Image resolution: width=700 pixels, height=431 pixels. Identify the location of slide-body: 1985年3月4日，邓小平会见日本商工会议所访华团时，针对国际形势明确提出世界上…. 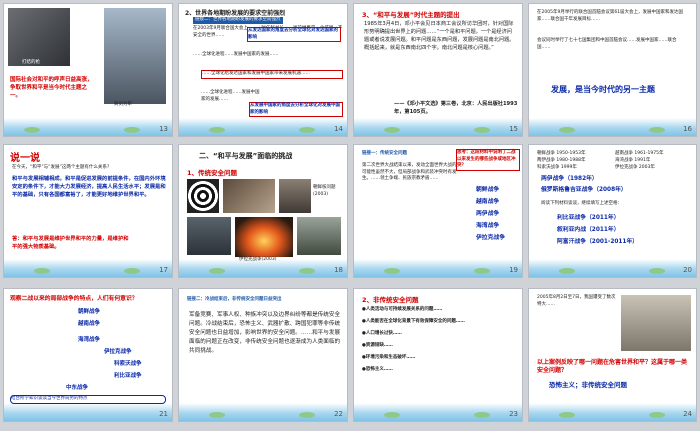
(439, 36).